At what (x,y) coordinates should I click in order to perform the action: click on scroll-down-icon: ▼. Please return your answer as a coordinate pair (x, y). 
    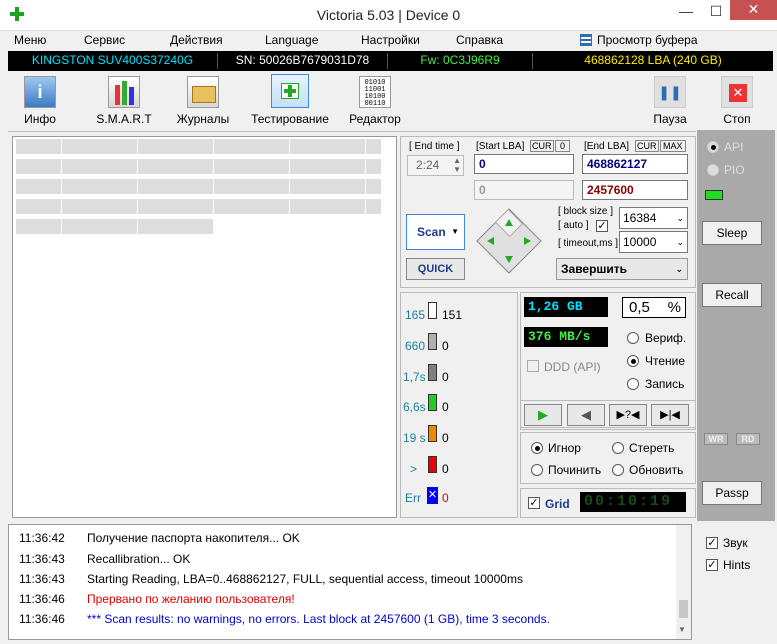
    Looking at the image, I should click on (682, 629).